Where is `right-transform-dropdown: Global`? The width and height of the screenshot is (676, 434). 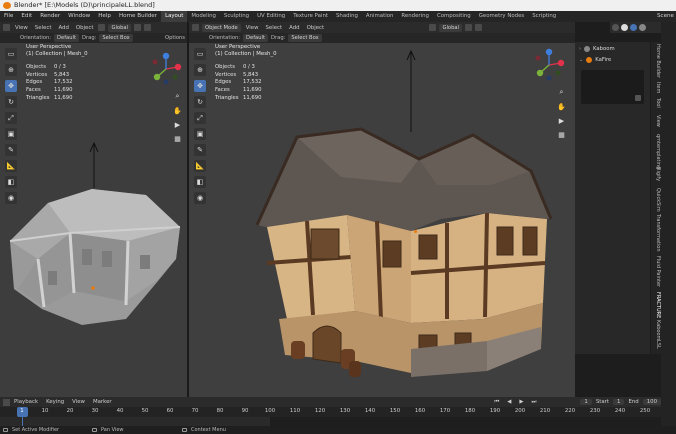 right-transform-dropdown: Global is located at coordinates (450, 27).